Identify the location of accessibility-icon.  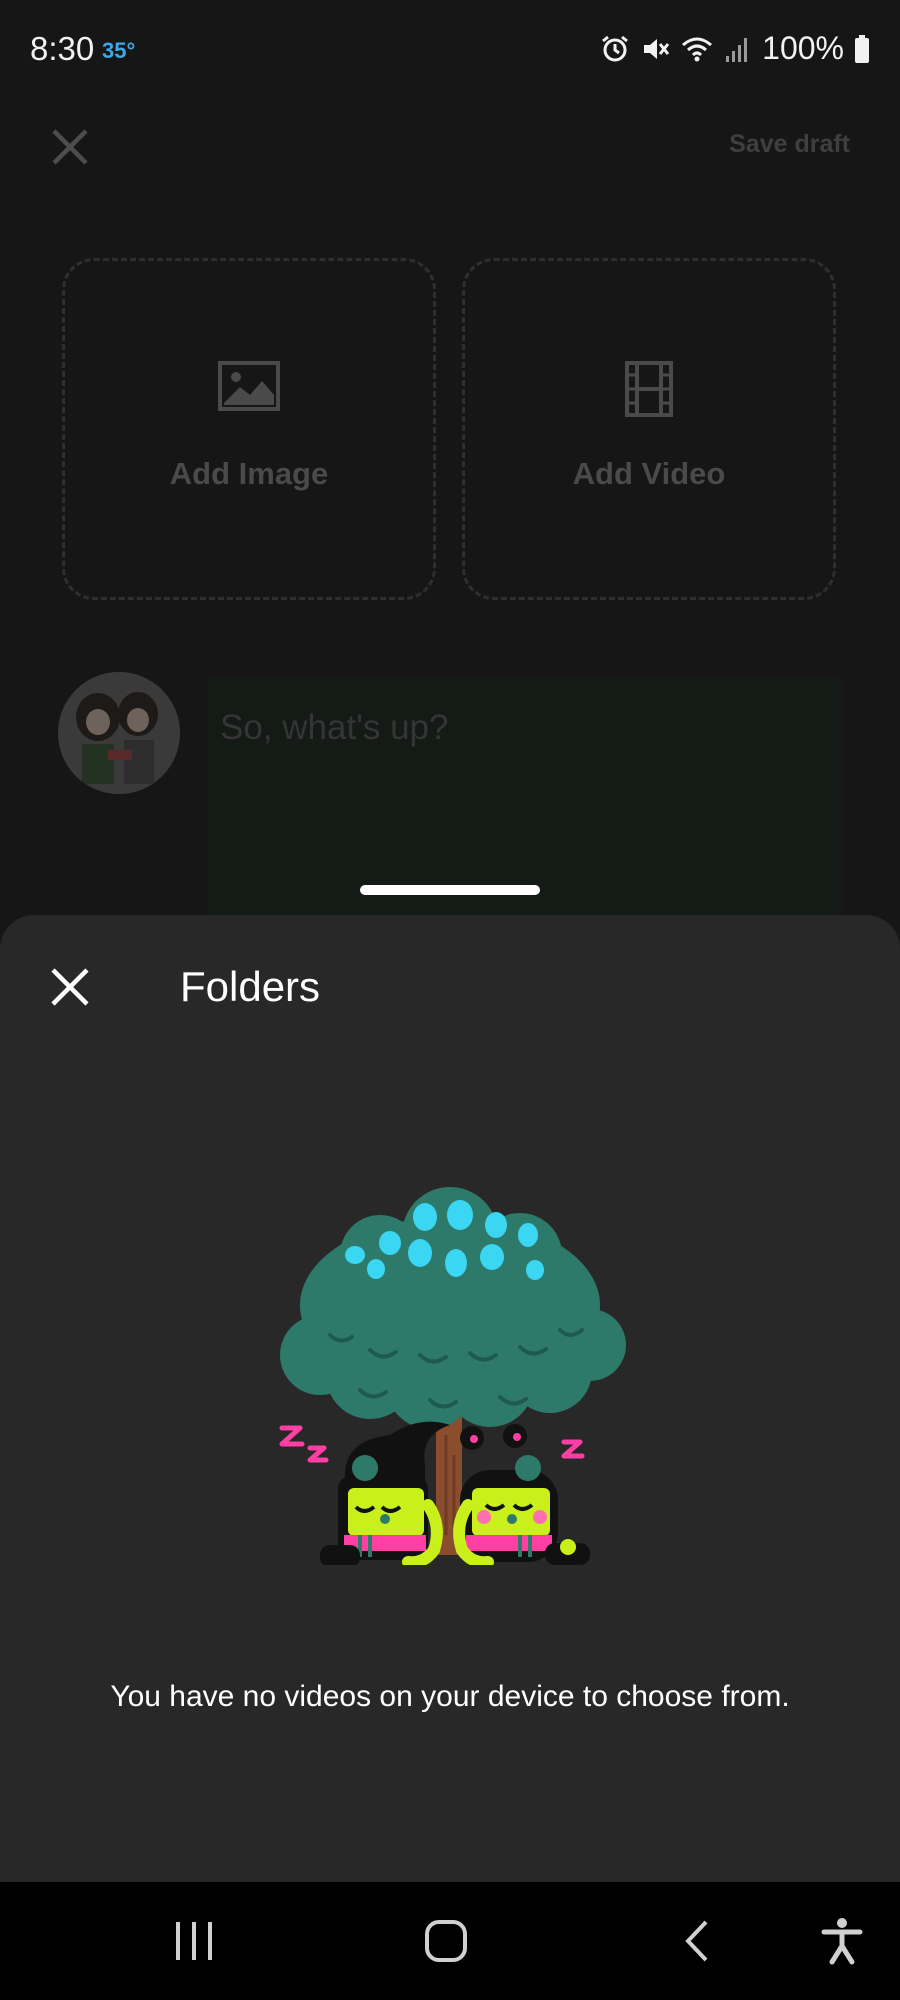
(842, 1941).